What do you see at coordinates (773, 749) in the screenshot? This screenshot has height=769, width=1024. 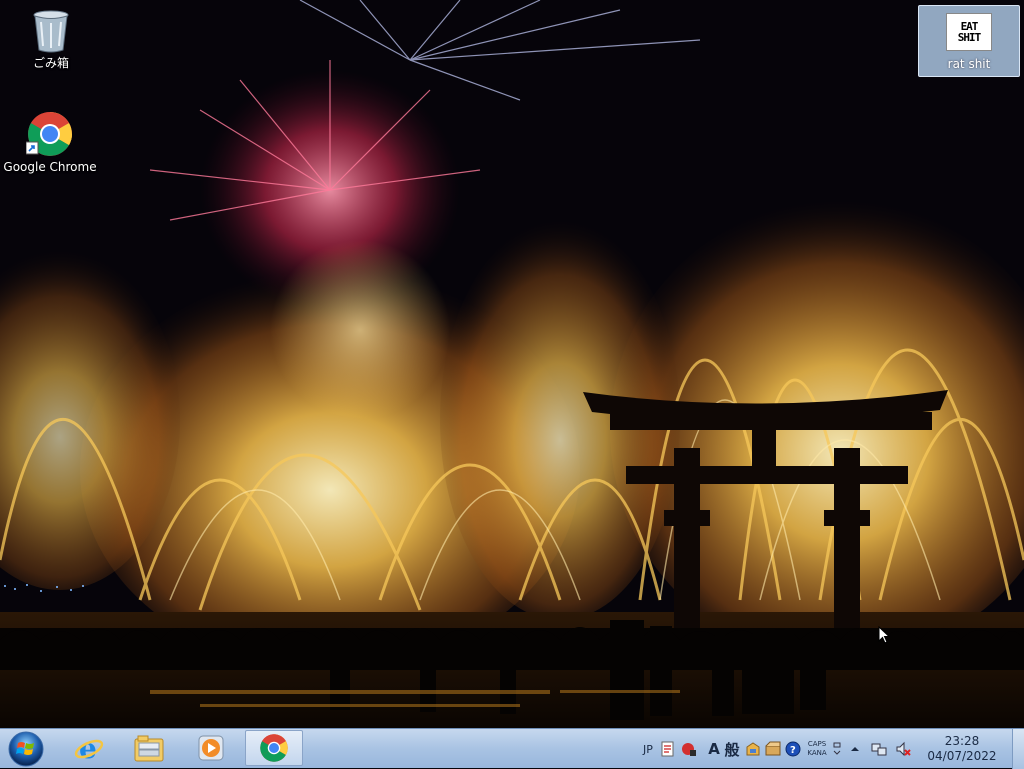 I see `ime-toolbox-icon` at bounding box center [773, 749].